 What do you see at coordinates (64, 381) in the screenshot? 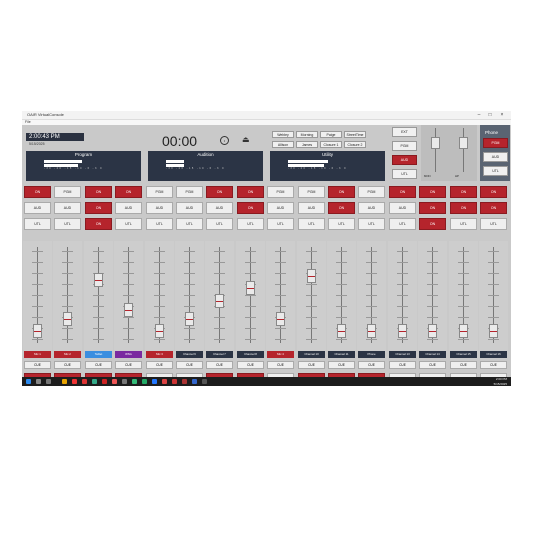
I see `file-explorer-icon` at bounding box center [64, 381].